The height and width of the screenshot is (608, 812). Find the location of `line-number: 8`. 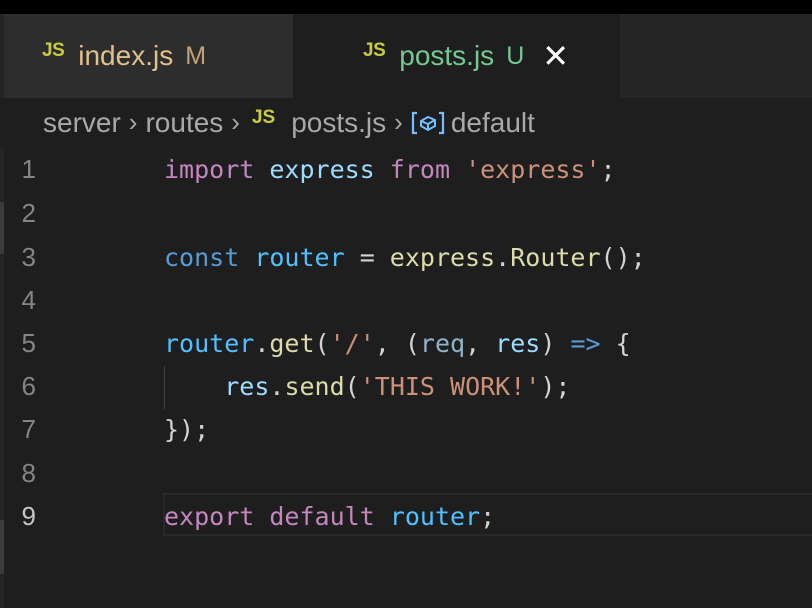

line-number: 8 is located at coordinates (28, 473).